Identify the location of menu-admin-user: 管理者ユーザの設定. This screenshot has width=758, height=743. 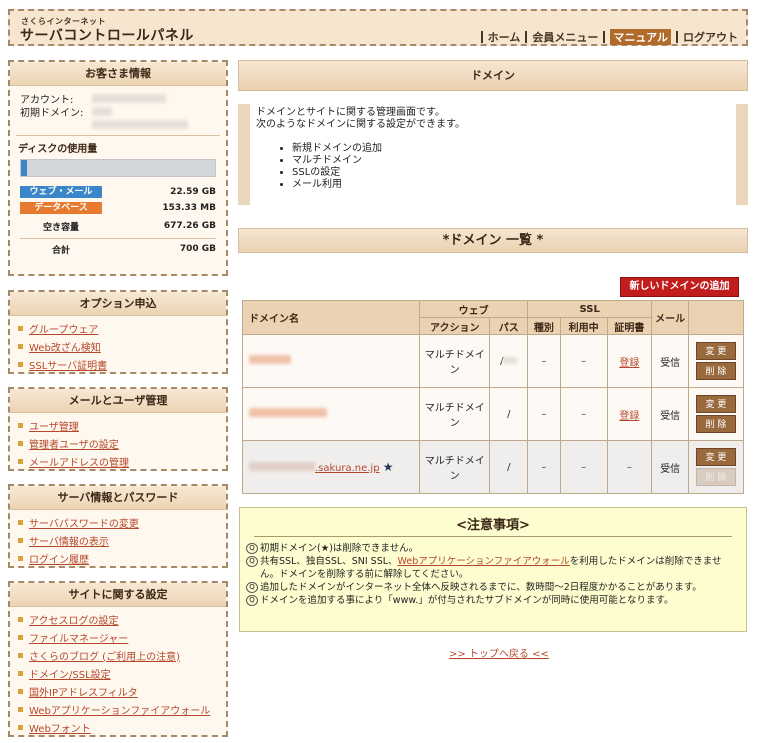
(118, 443).